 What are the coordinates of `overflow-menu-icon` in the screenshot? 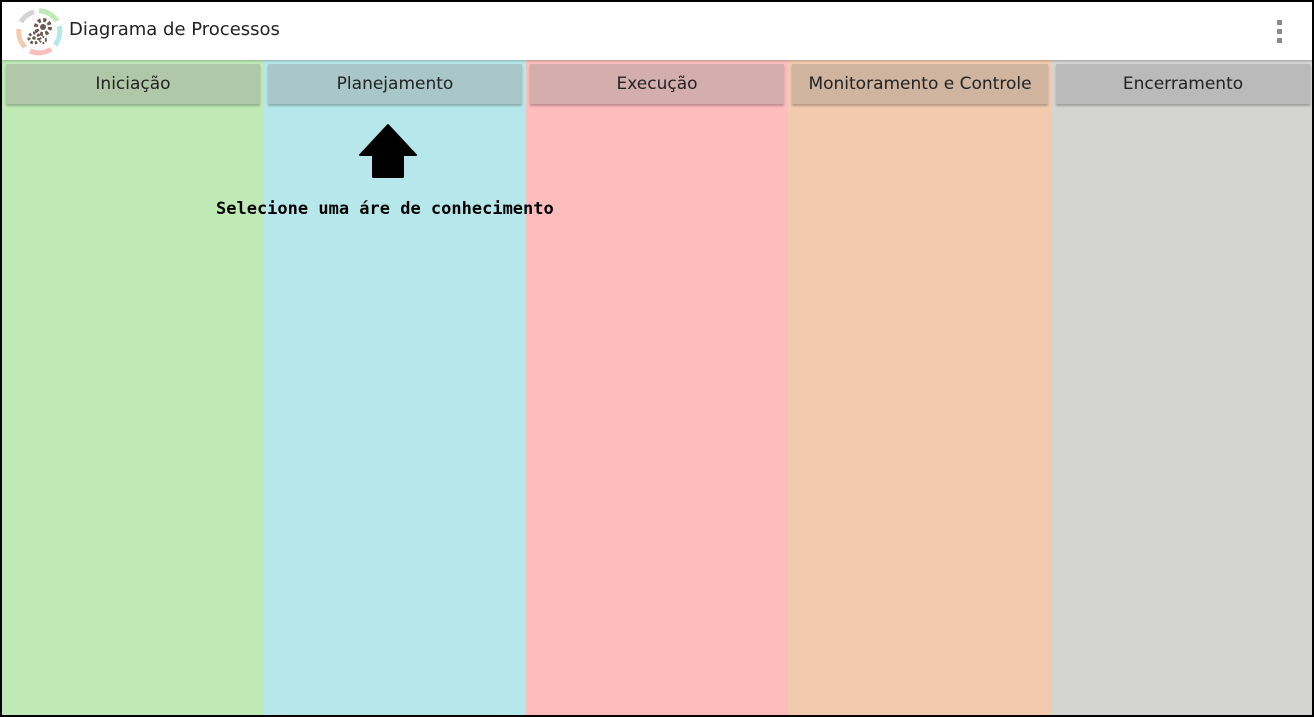 It's located at (1279, 31).